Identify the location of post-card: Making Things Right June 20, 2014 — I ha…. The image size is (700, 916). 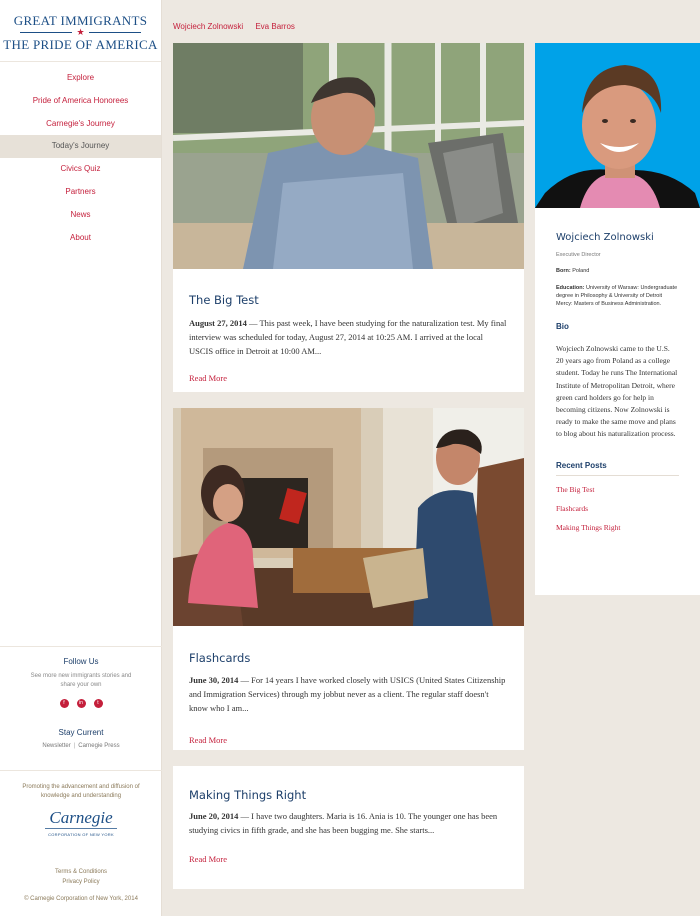
(348, 827).